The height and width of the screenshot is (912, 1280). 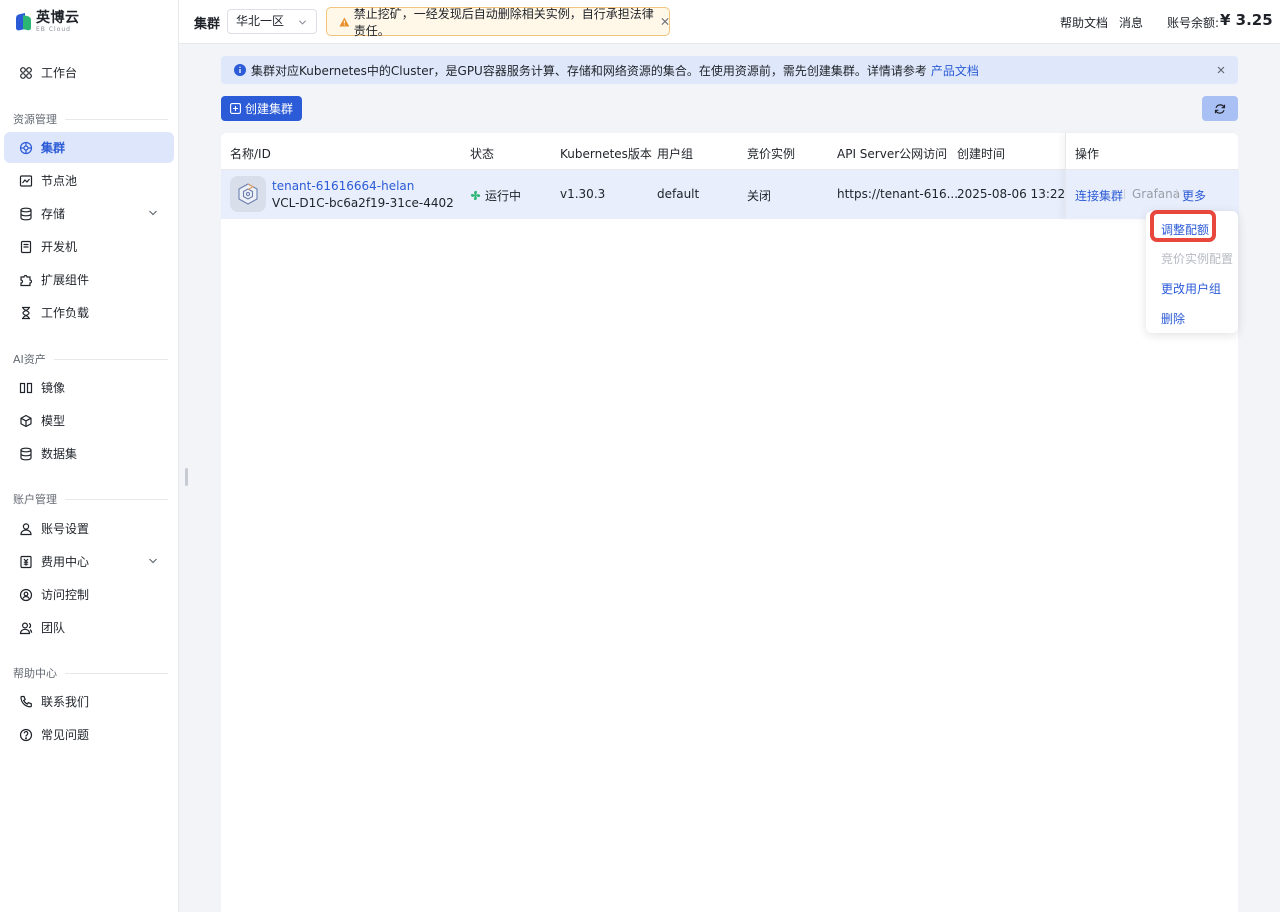 What do you see at coordinates (26, 313) in the screenshot?
I see `hourglass-icon` at bounding box center [26, 313].